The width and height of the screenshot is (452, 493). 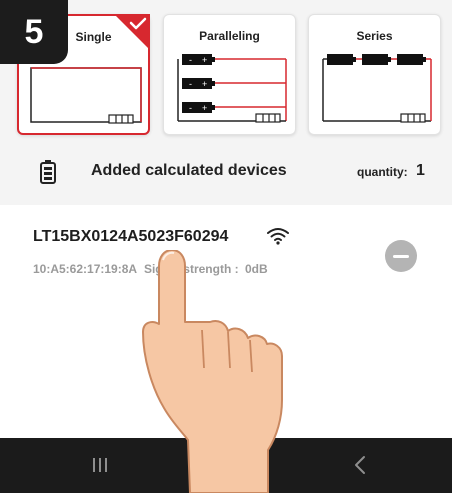 What do you see at coordinates (48, 172) in the screenshot?
I see `battery-icon` at bounding box center [48, 172].